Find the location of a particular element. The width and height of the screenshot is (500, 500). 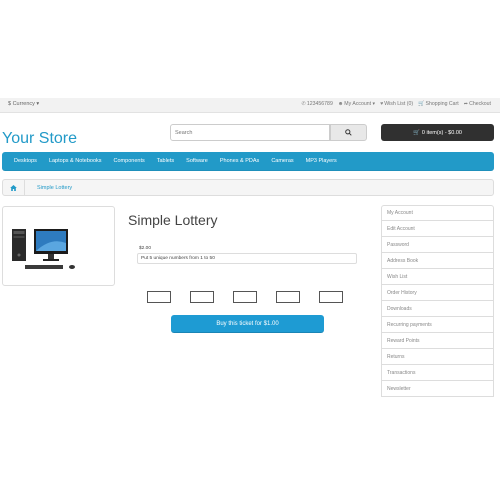

phone-link: ✆123456789 is located at coordinates (317, 104).